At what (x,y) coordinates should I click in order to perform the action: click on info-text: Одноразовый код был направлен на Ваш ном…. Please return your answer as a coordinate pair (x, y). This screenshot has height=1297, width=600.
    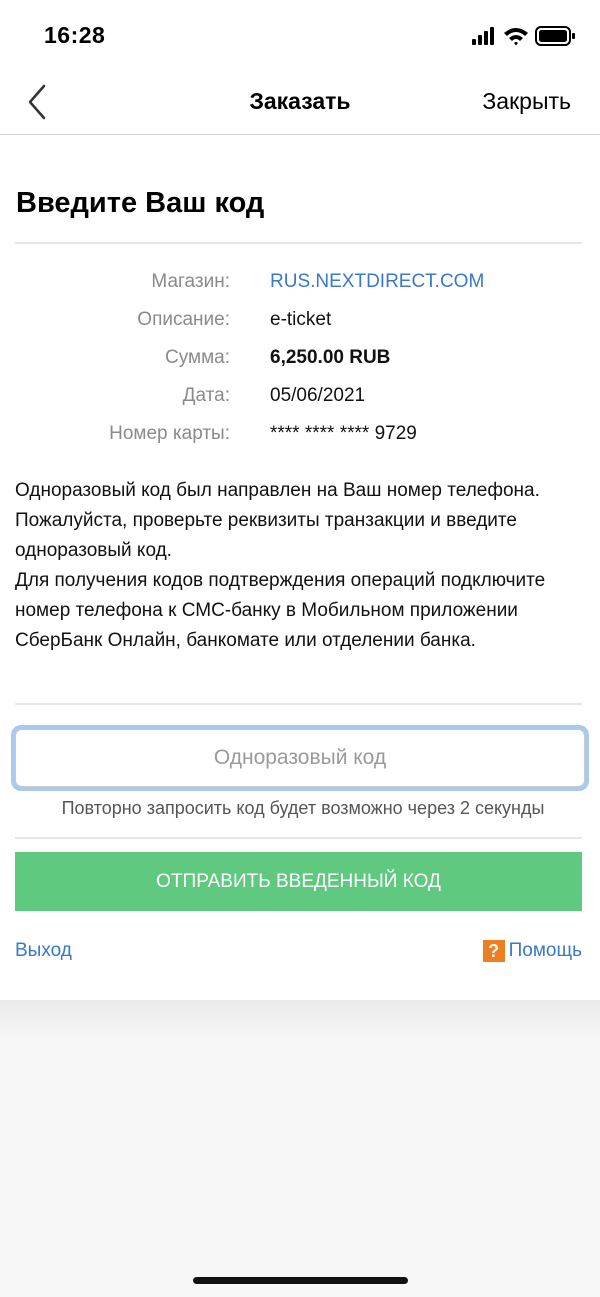
    Looking at the image, I should click on (300, 566).